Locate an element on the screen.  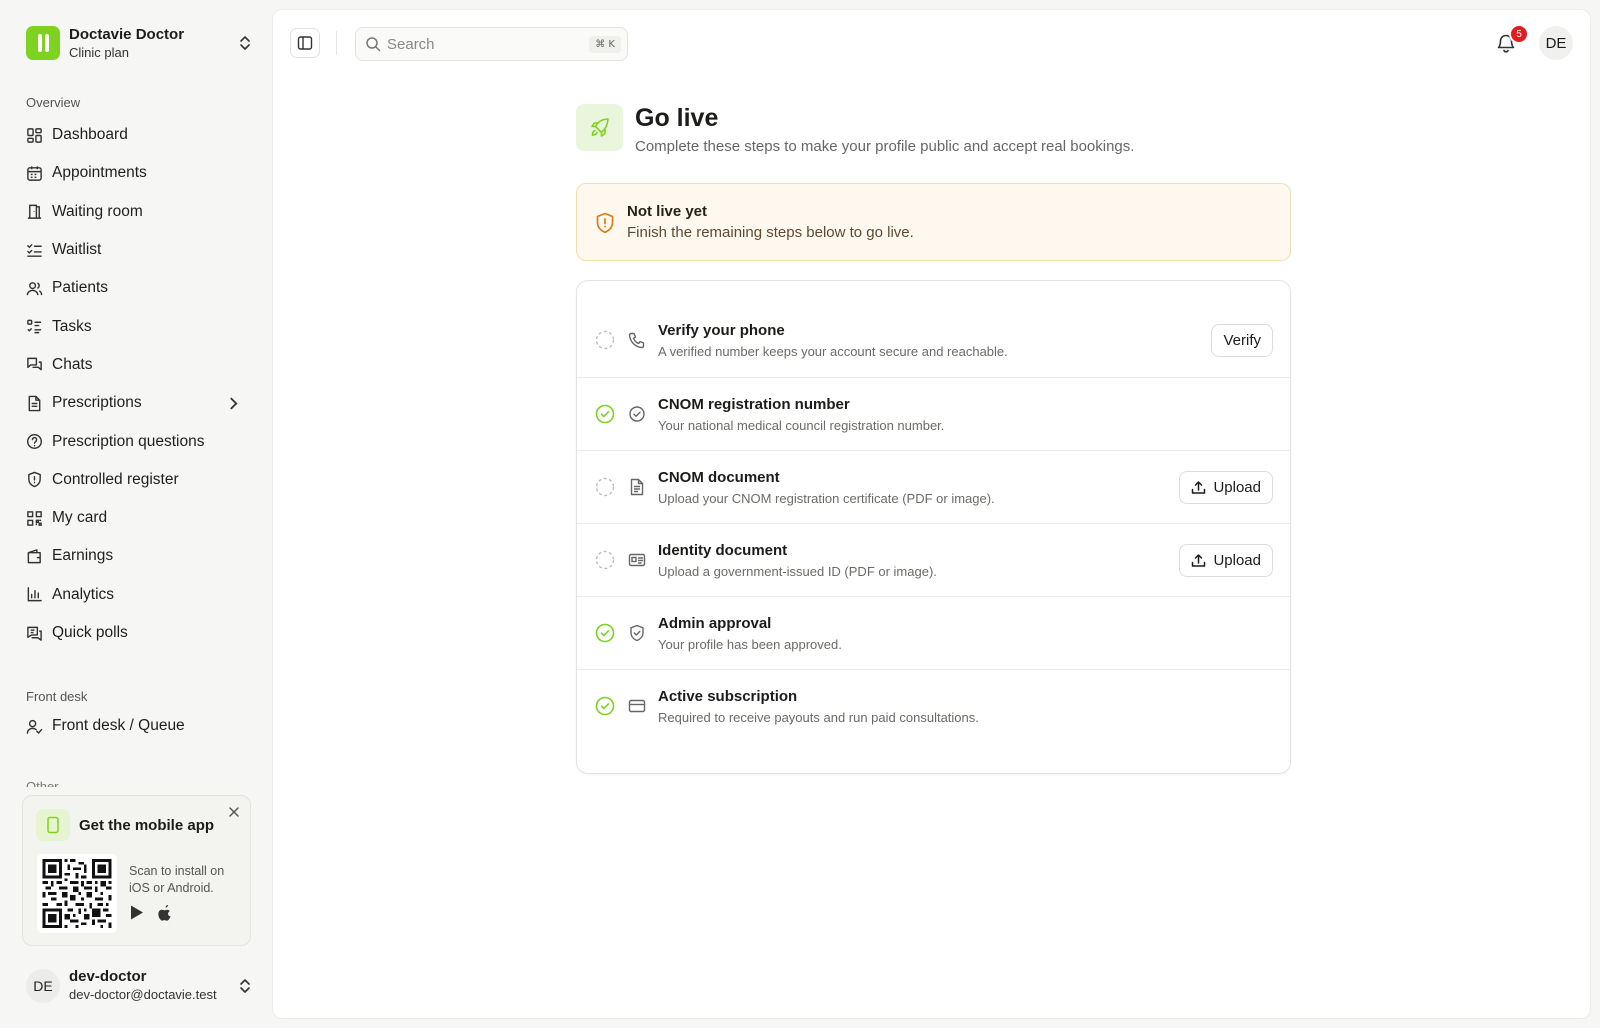
user-menu: DE dev-doctor dev-doctor@doctavie.test is located at coordinates (139, 986).